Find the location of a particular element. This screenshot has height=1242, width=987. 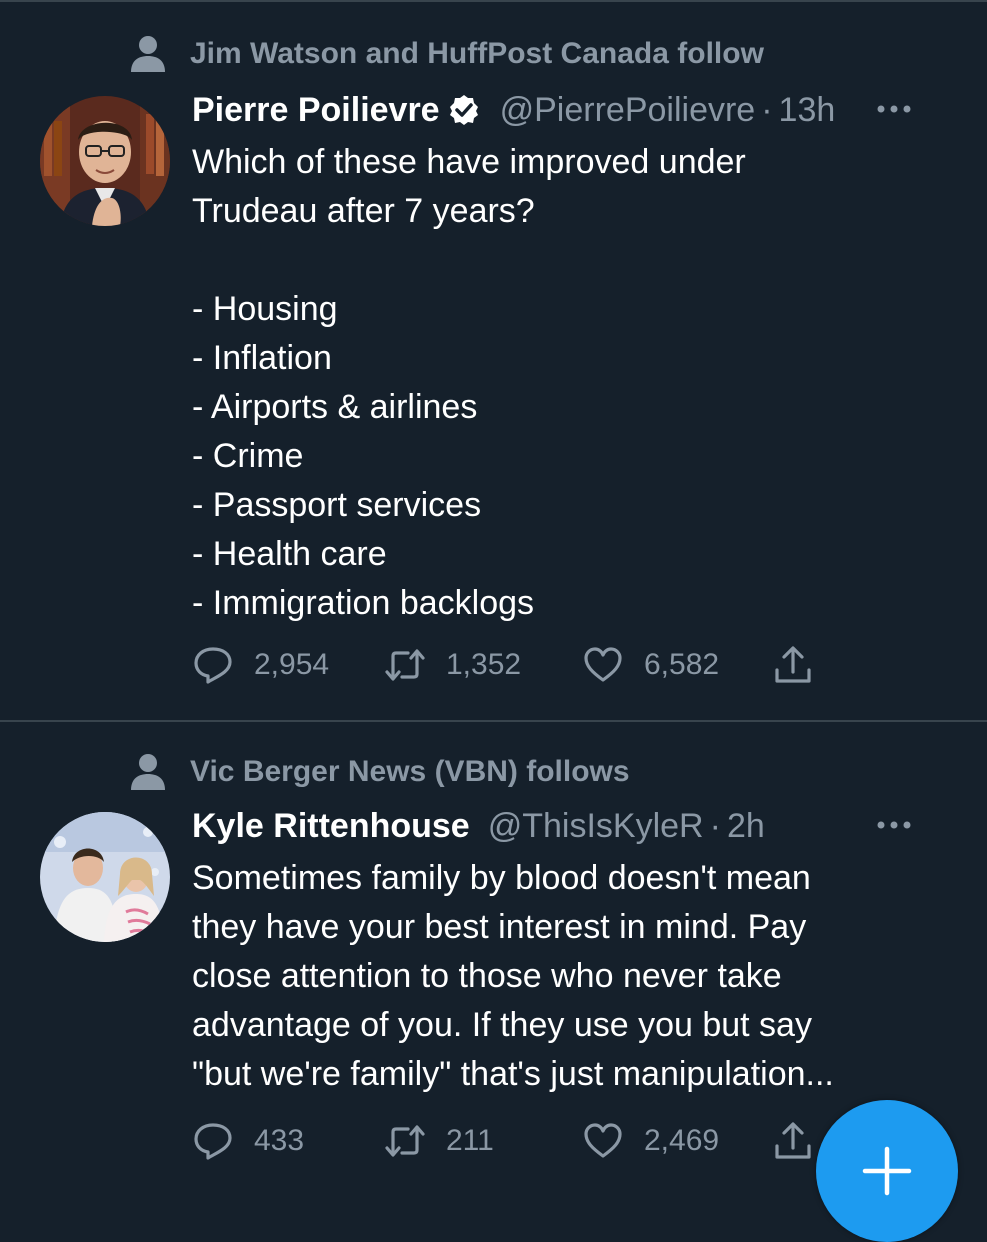

social-context-text: Jim Watson and HuffPost Canada follow is located at coordinates (477, 53).